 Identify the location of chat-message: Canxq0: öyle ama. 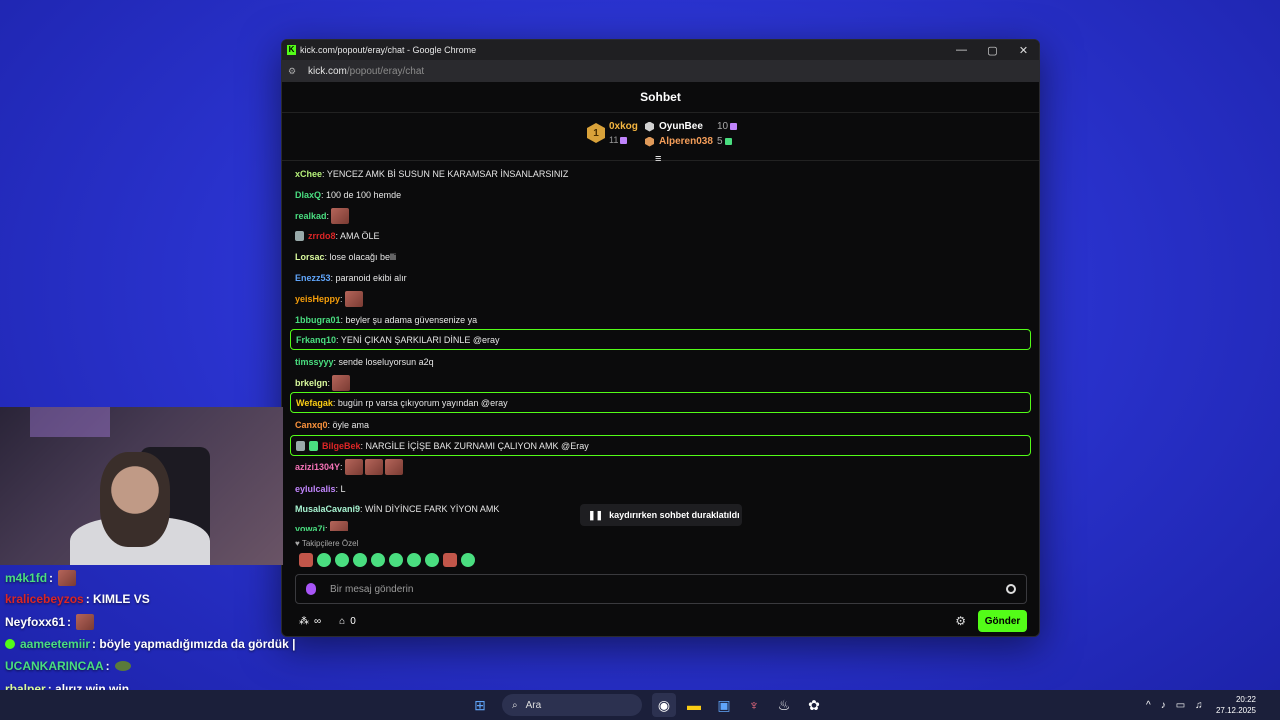
(332, 425).